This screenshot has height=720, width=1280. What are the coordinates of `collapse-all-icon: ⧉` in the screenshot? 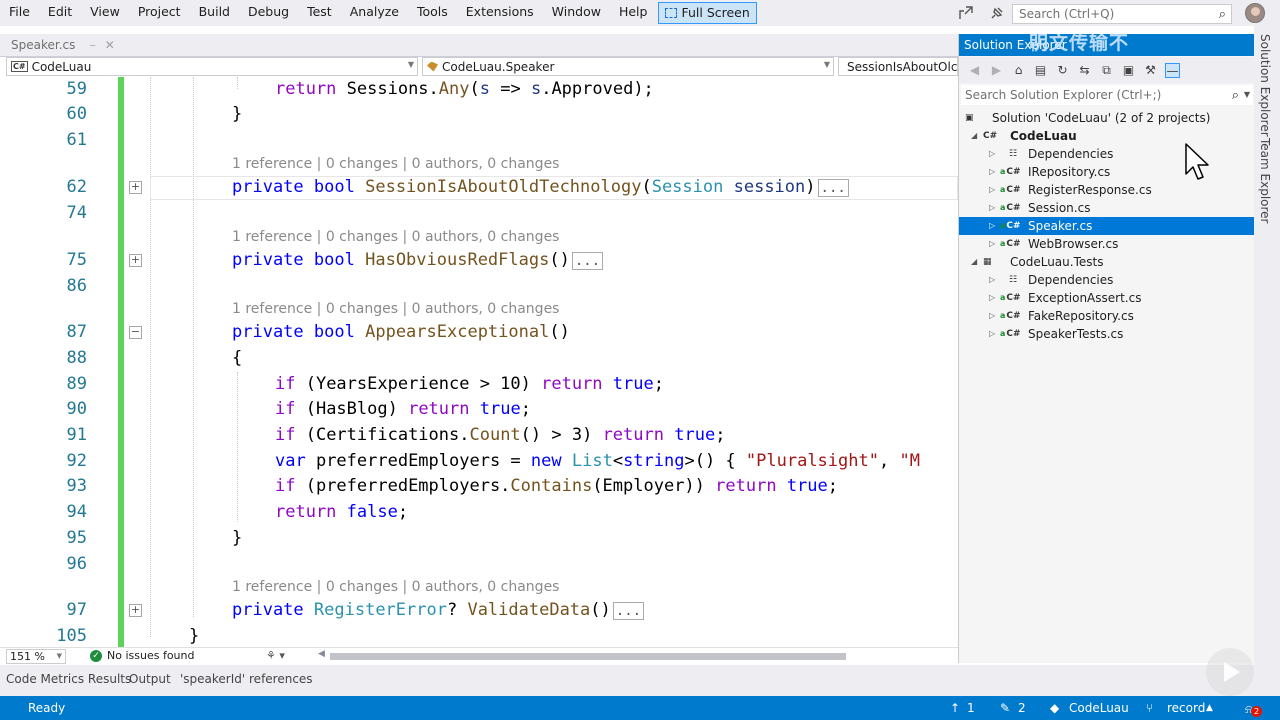 It's located at (1106, 70).